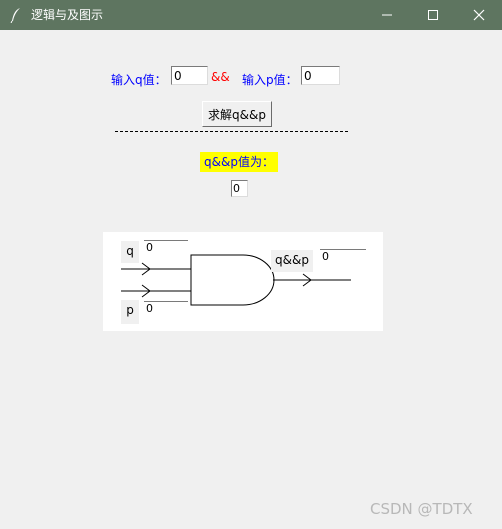  I want to click on gate-input-q-value: 0, so click(166, 248).